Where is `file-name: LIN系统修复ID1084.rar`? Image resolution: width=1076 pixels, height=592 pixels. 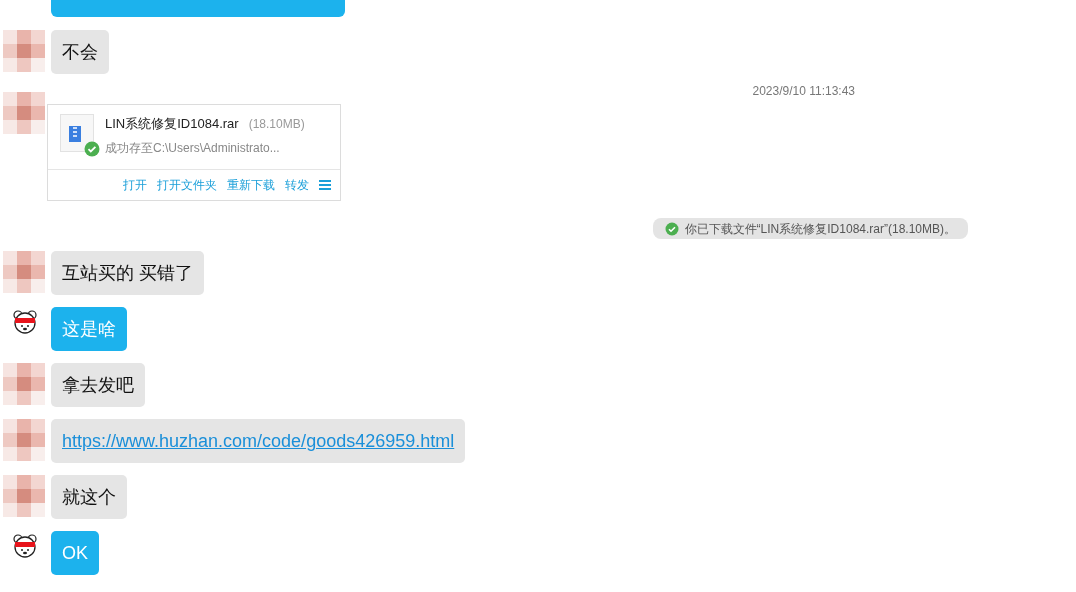
file-name: LIN系统修复ID1084.rar is located at coordinates (172, 124).